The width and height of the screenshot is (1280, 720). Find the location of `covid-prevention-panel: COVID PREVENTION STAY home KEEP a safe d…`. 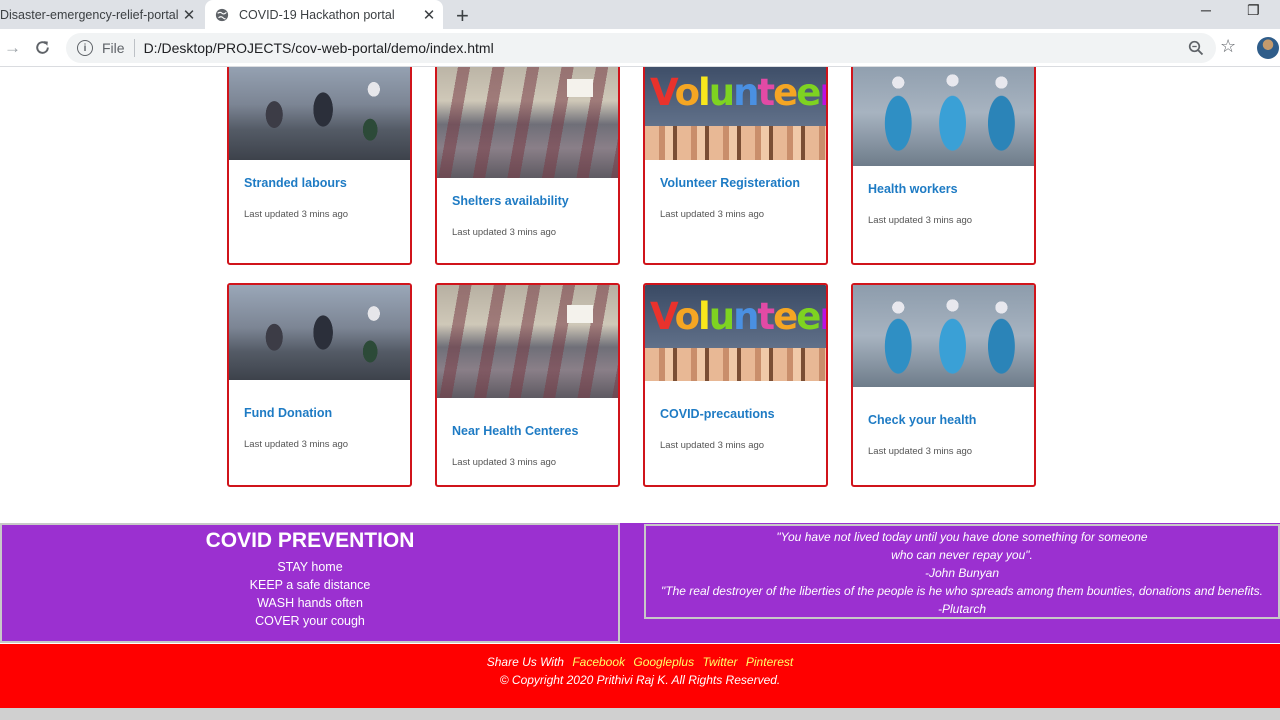

covid-prevention-panel: COVID PREVENTION STAY home KEEP a safe d… is located at coordinates (310, 583).